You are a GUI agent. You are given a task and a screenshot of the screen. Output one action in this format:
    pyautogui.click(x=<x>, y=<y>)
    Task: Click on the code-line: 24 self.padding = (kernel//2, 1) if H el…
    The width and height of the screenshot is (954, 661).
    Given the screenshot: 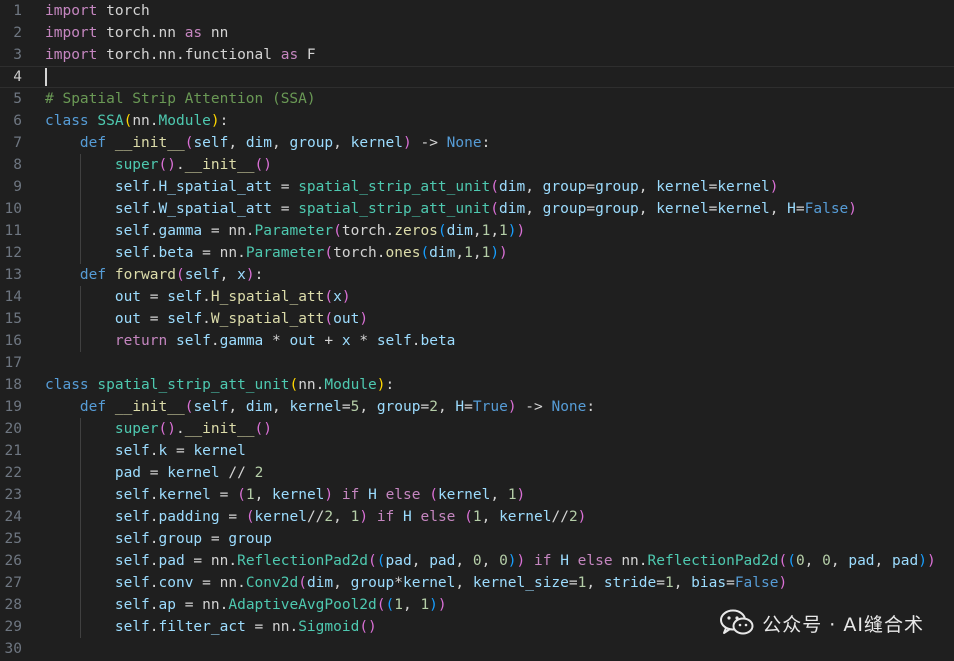 What is the action you would take?
    pyautogui.click(x=477, y=517)
    